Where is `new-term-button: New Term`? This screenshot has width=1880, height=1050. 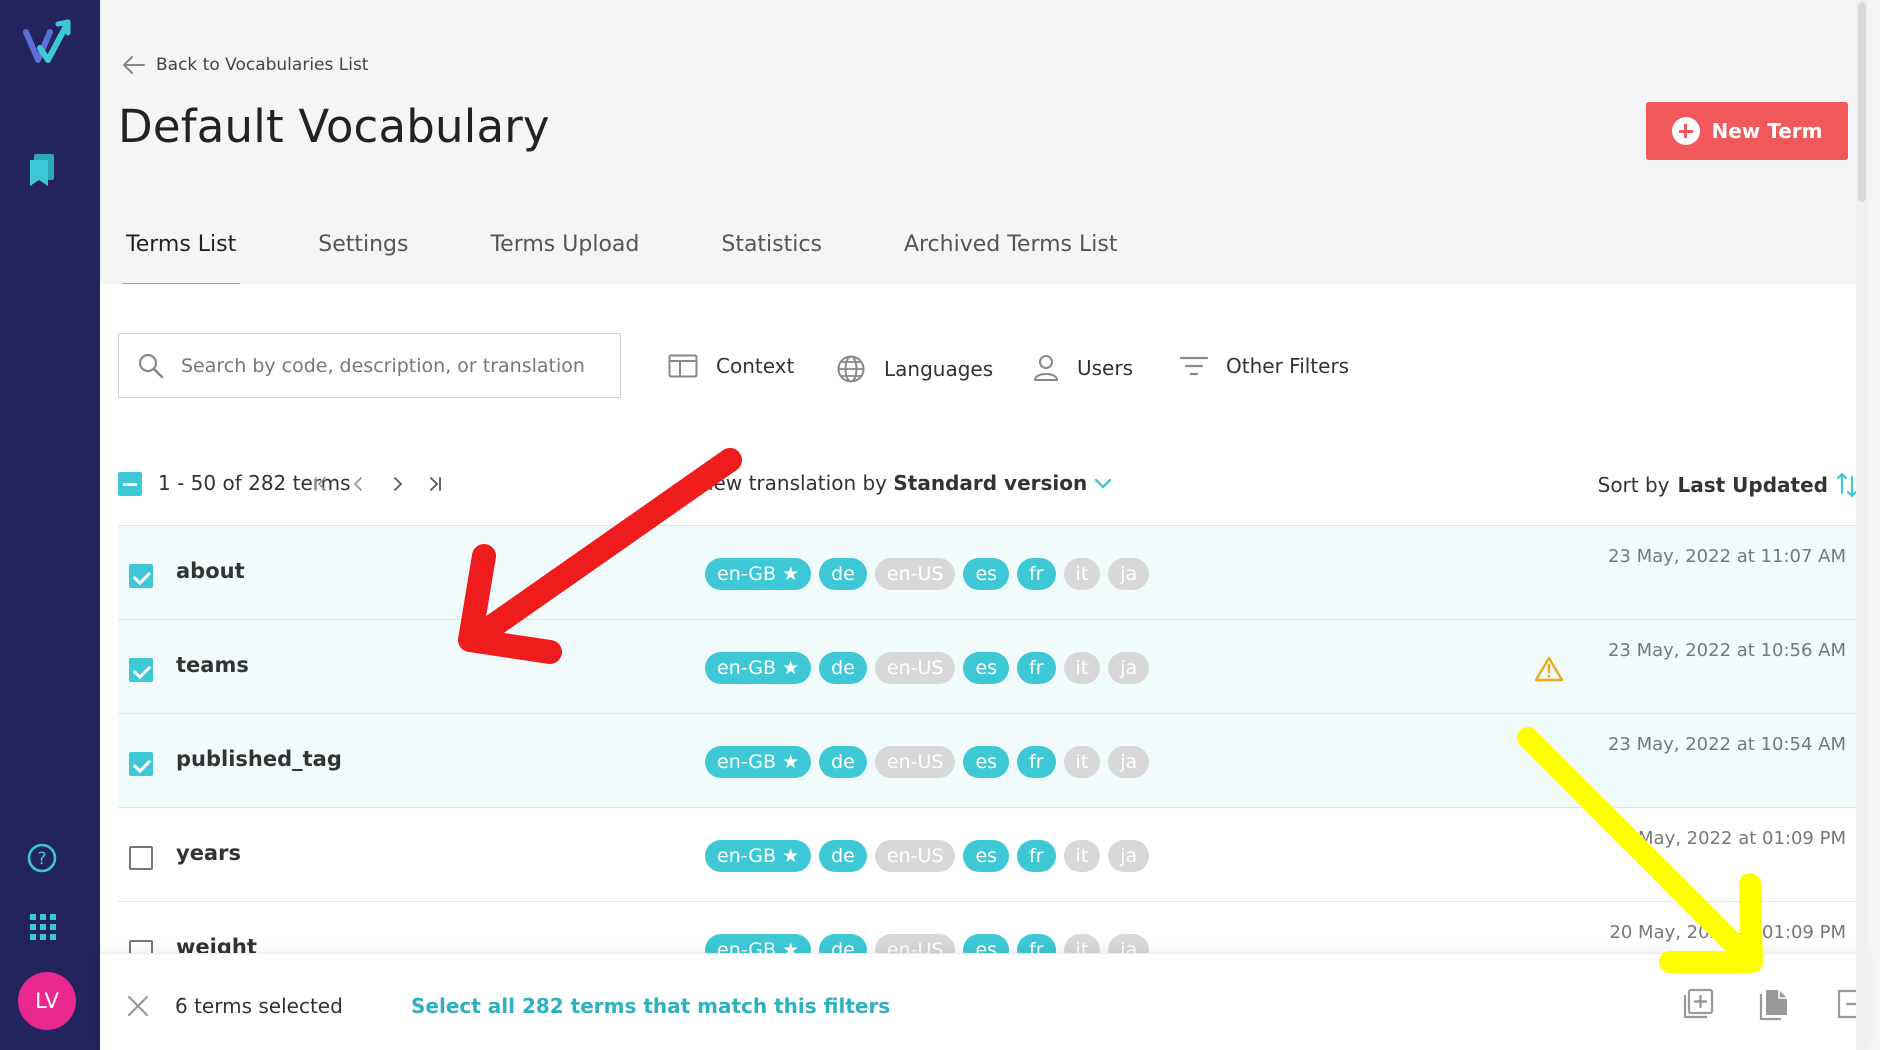
new-term-button: New Term is located at coordinates (1747, 131).